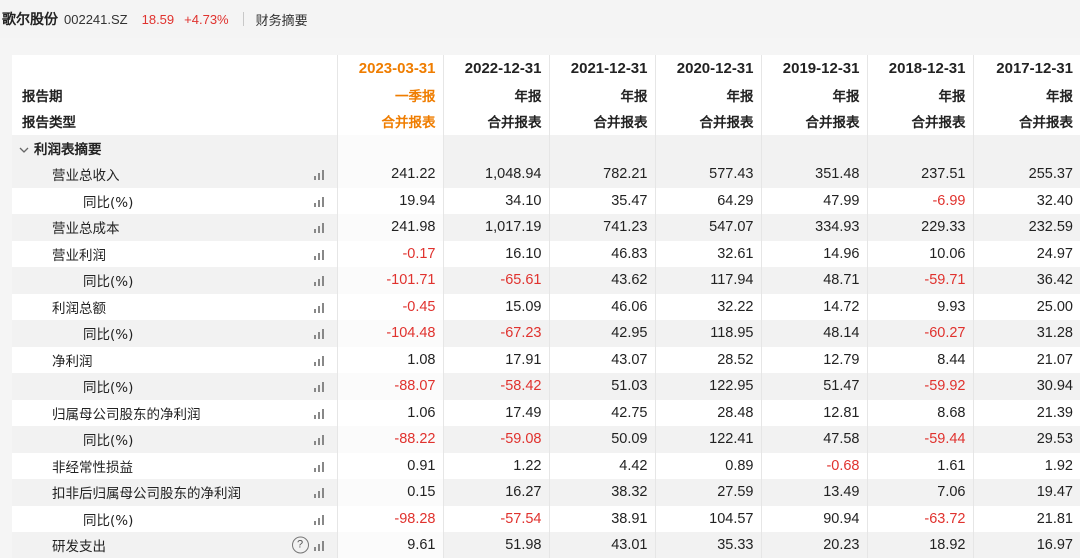  Describe the element at coordinates (174, 466) in the screenshot. I see `row-label-cell: 非经常性损益` at that location.